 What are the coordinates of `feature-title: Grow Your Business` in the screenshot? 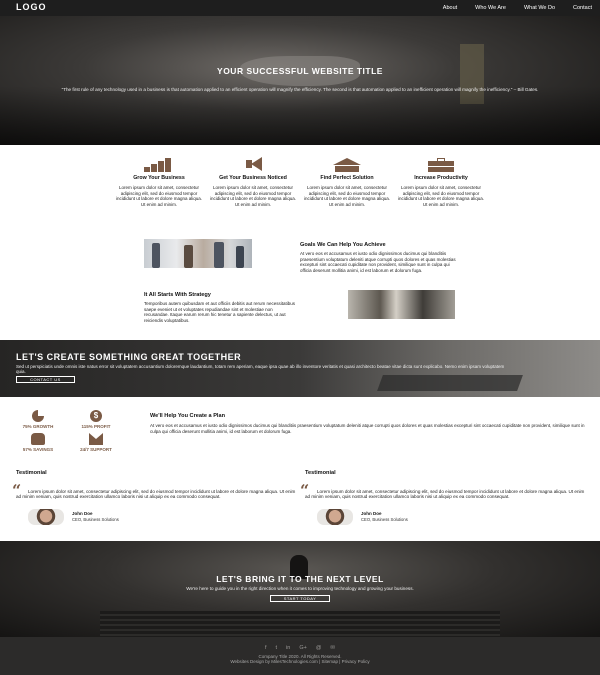 It's located at (159, 178).